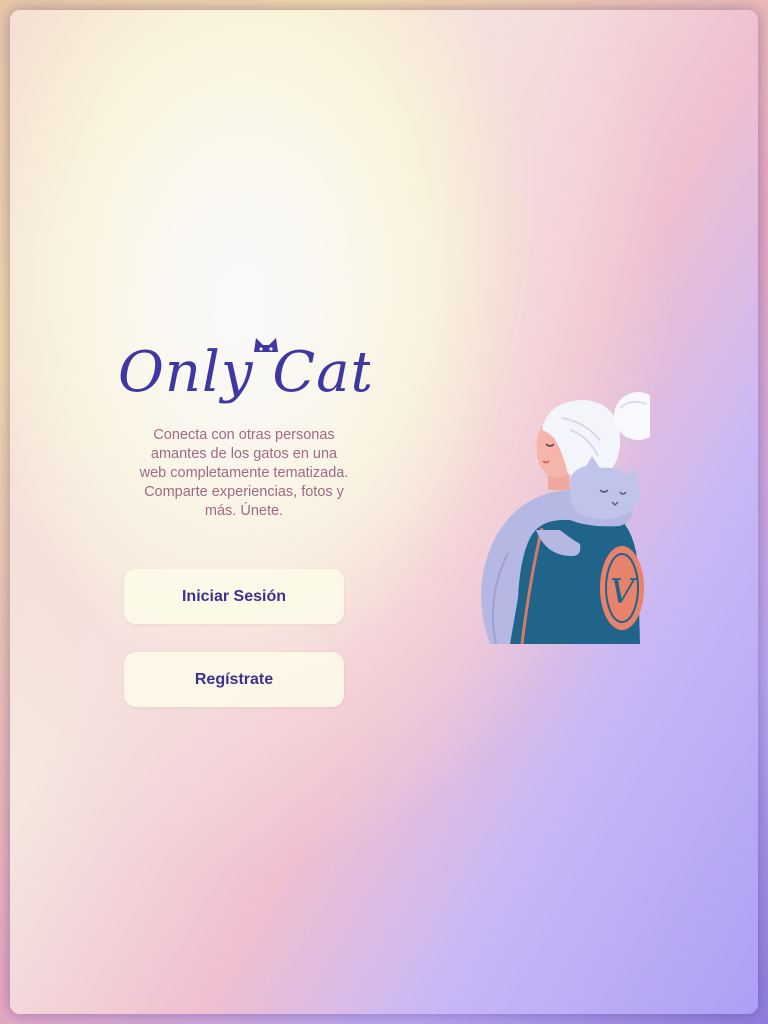 Image resolution: width=768 pixels, height=1024 pixels. I want to click on svg-text: V, so click(624, 592).